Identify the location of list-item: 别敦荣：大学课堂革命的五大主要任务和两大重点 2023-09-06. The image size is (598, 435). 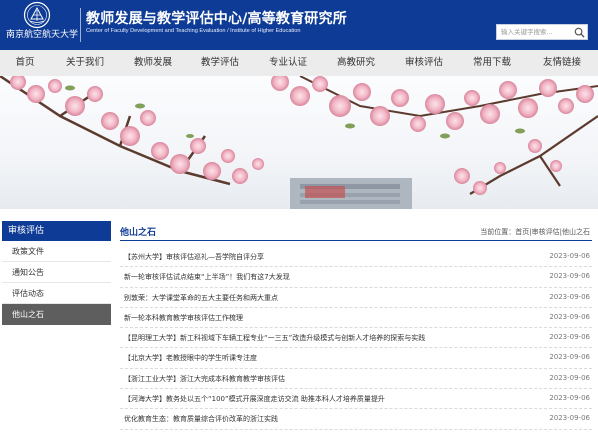
(356, 298).